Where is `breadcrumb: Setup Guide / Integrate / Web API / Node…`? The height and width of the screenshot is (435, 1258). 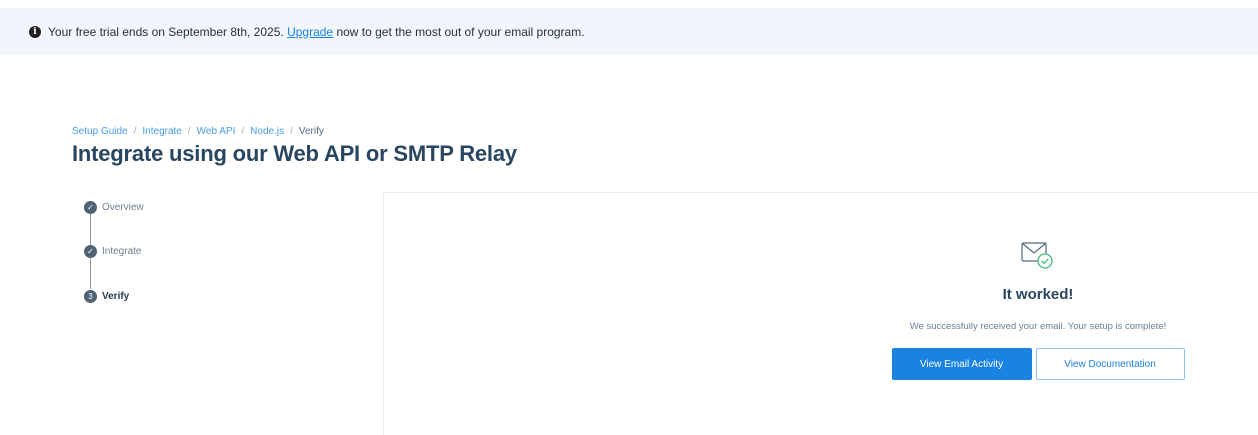
breadcrumb: Setup Guide / Integrate / Web API / Node… is located at coordinates (198, 131).